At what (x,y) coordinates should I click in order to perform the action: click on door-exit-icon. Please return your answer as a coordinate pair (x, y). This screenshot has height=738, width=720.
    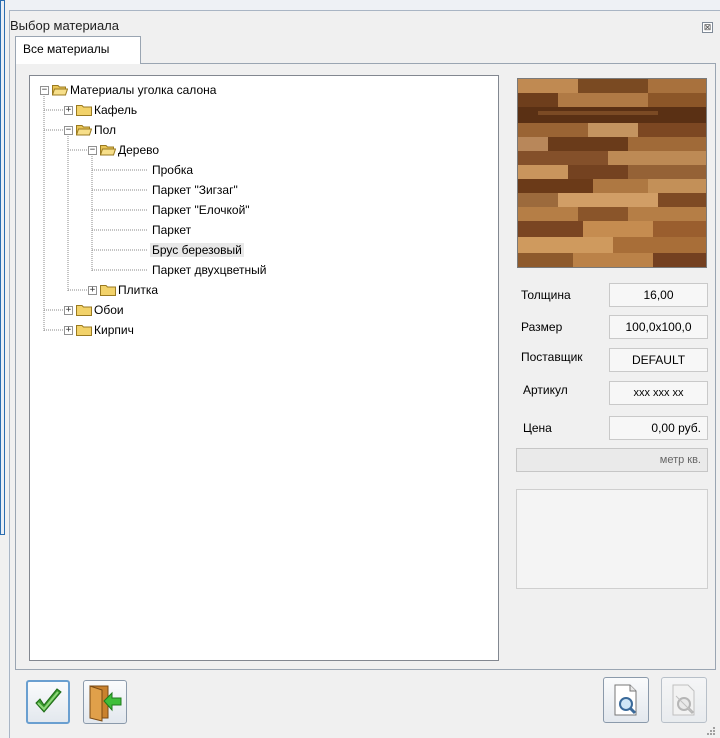
    Looking at the image, I should click on (105, 703).